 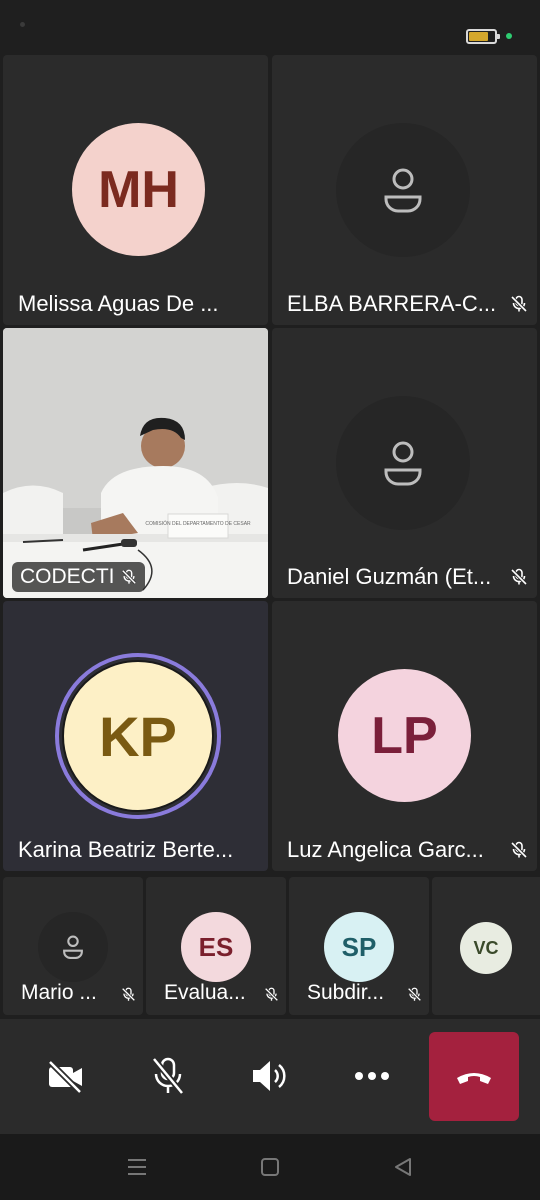 What do you see at coordinates (198, 523) in the screenshot?
I see `video-board-text: COMISIÓN DEL DEPARTAMENTO DE CESAR` at bounding box center [198, 523].